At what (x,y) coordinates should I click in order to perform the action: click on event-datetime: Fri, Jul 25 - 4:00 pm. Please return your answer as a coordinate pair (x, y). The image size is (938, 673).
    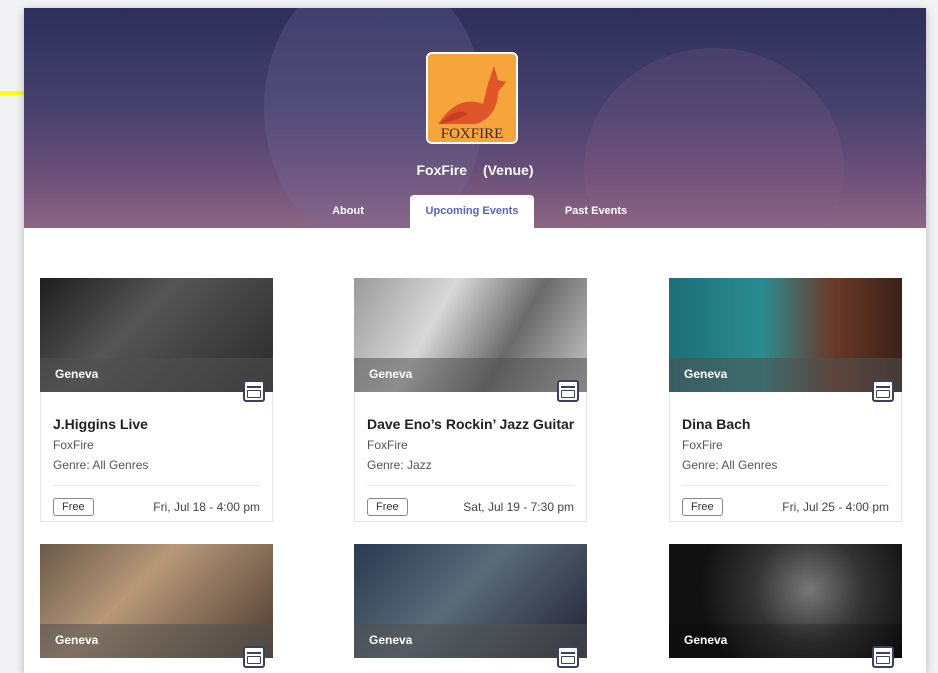
    Looking at the image, I should click on (835, 507).